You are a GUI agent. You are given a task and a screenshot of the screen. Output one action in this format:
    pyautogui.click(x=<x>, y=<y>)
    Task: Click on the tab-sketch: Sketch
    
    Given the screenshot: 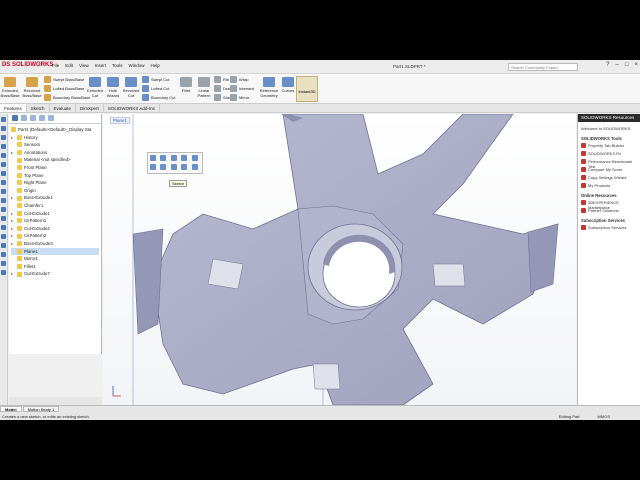 What is the action you would take?
    pyautogui.click(x=38, y=108)
    